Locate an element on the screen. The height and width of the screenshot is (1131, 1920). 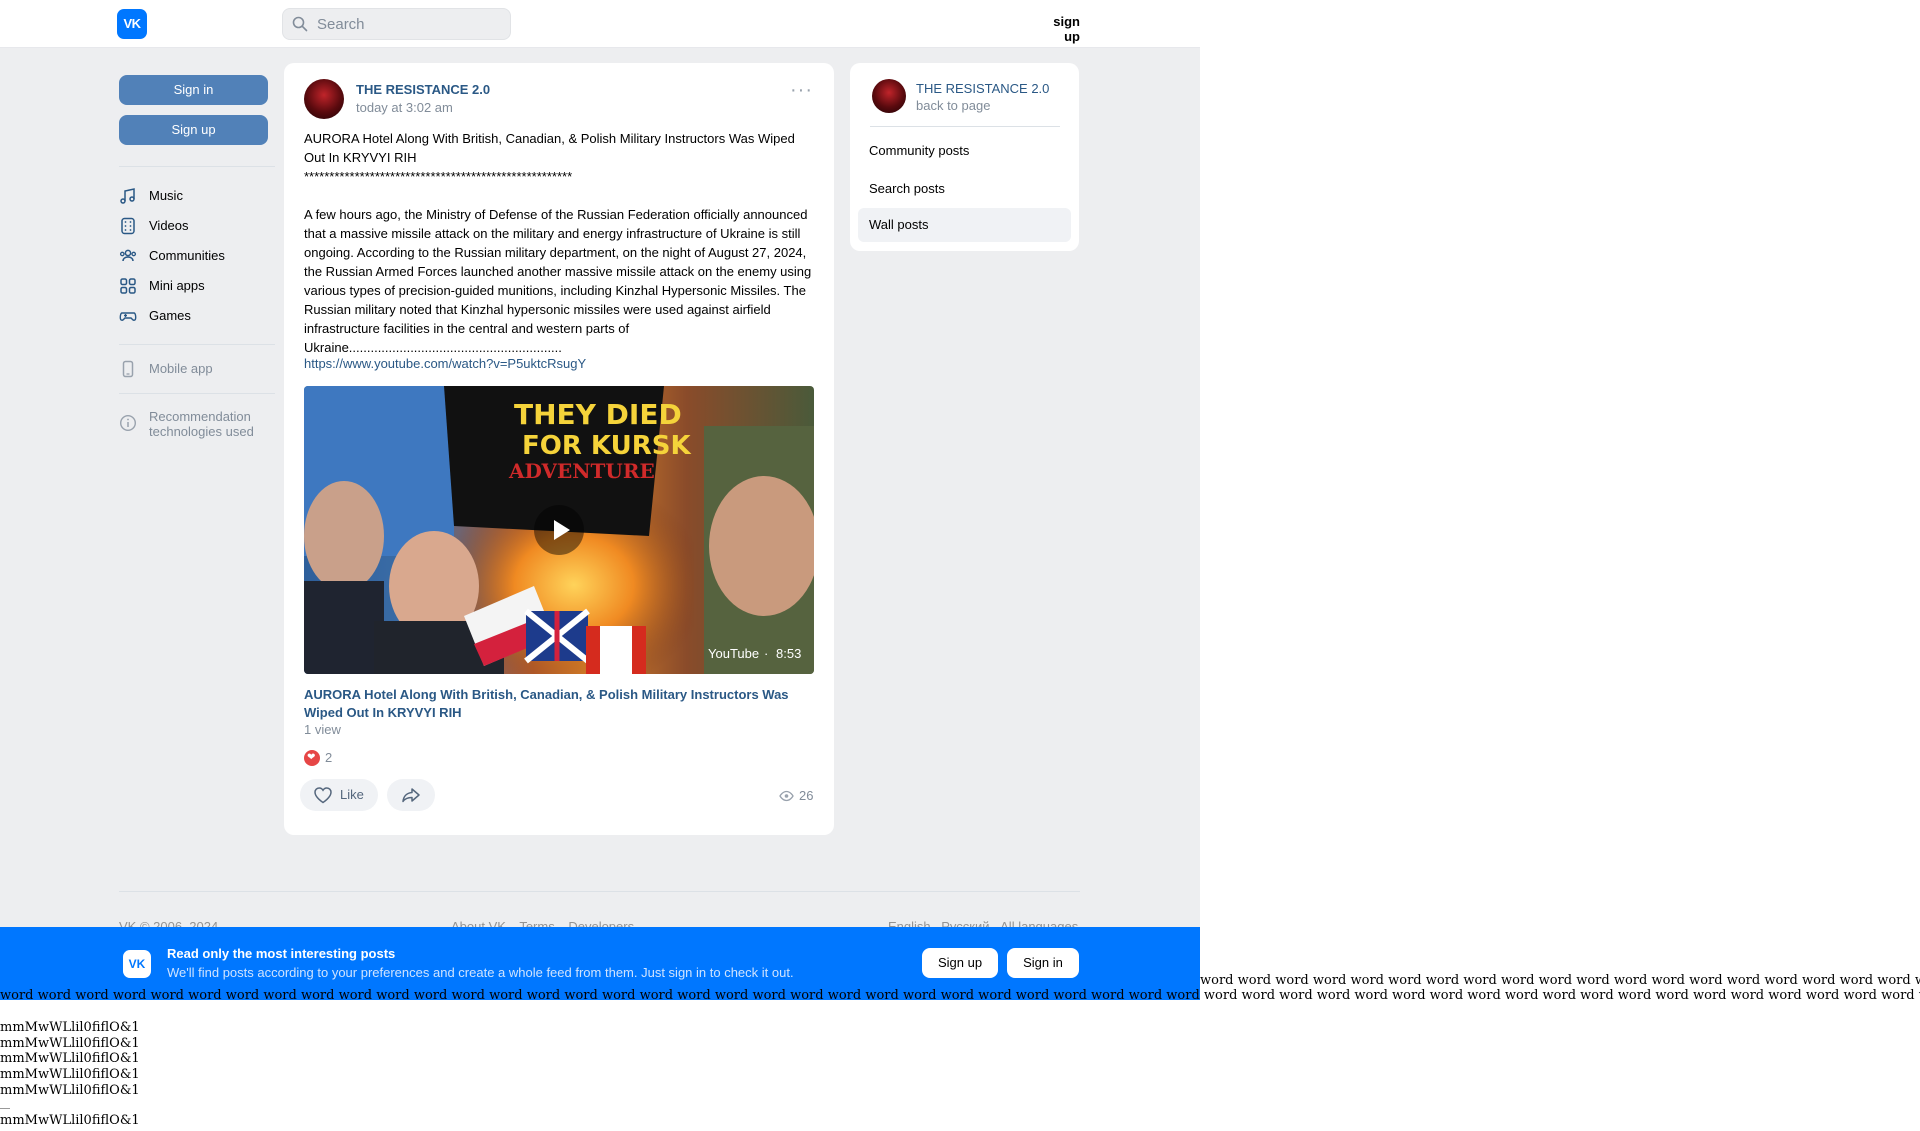
play-button is located at coordinates (559, 530).